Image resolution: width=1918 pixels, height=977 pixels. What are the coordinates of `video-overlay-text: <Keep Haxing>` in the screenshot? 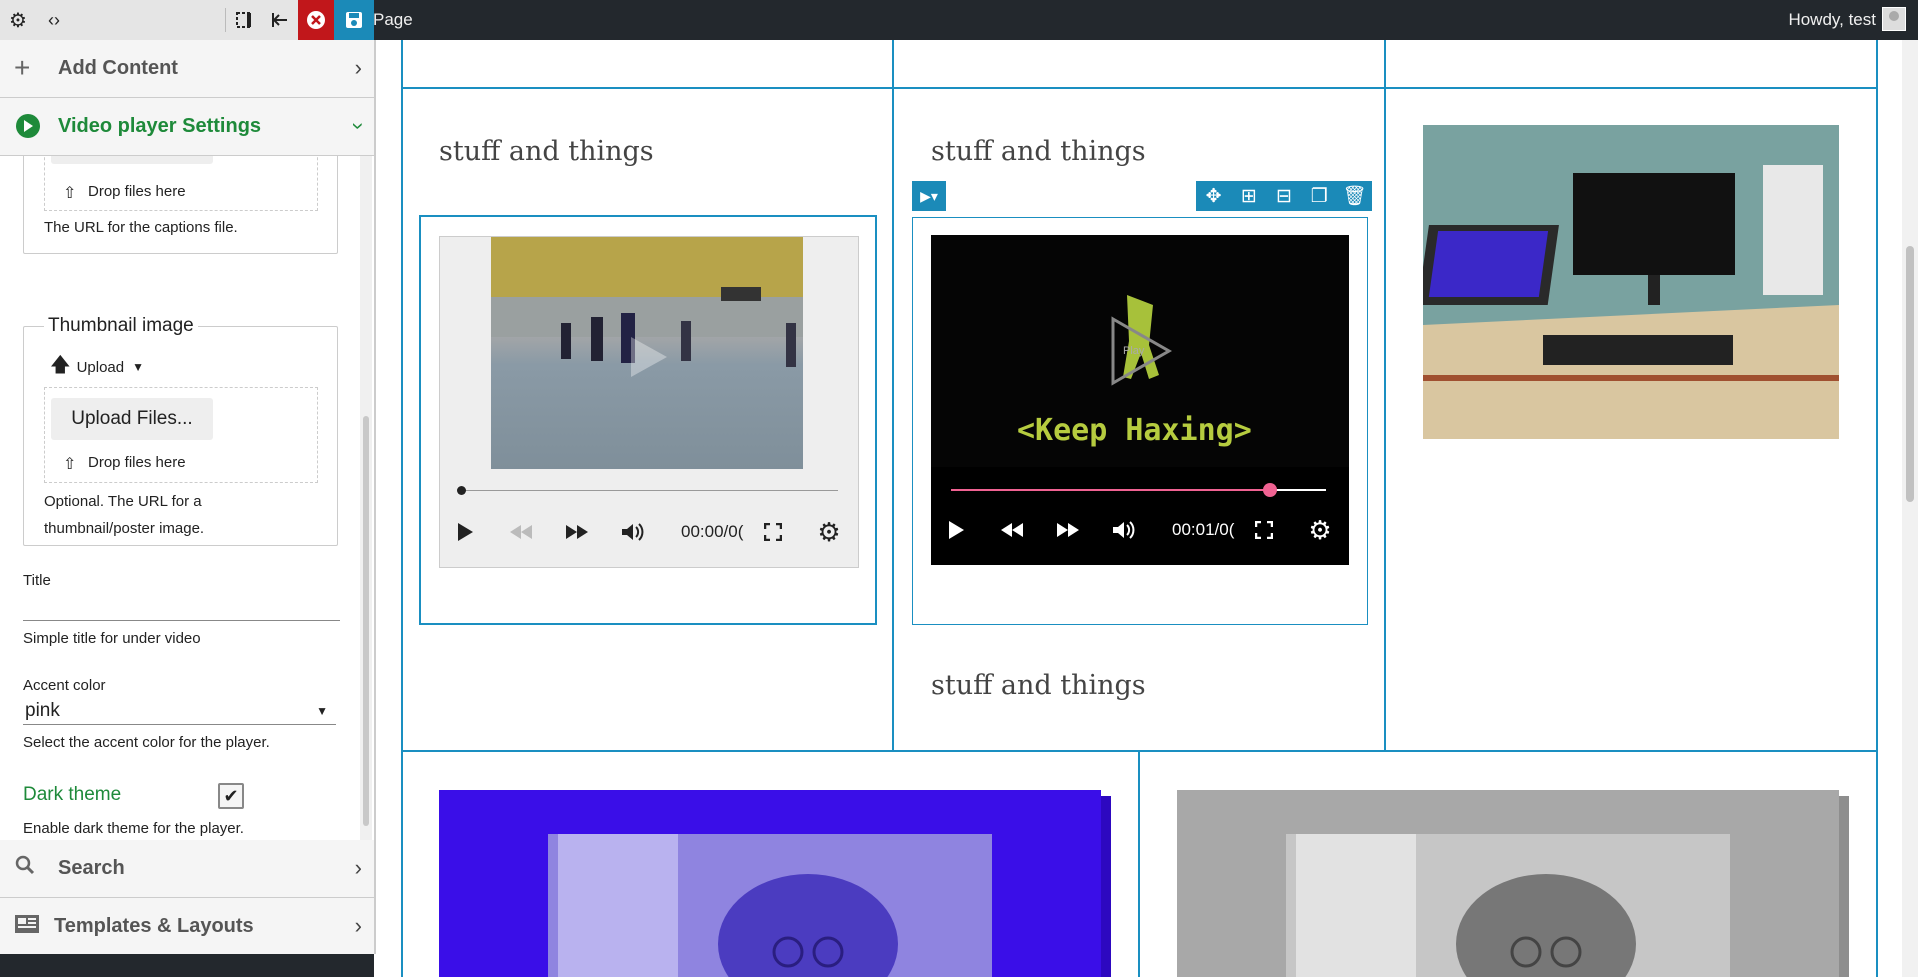 It's located at (1134, 430).